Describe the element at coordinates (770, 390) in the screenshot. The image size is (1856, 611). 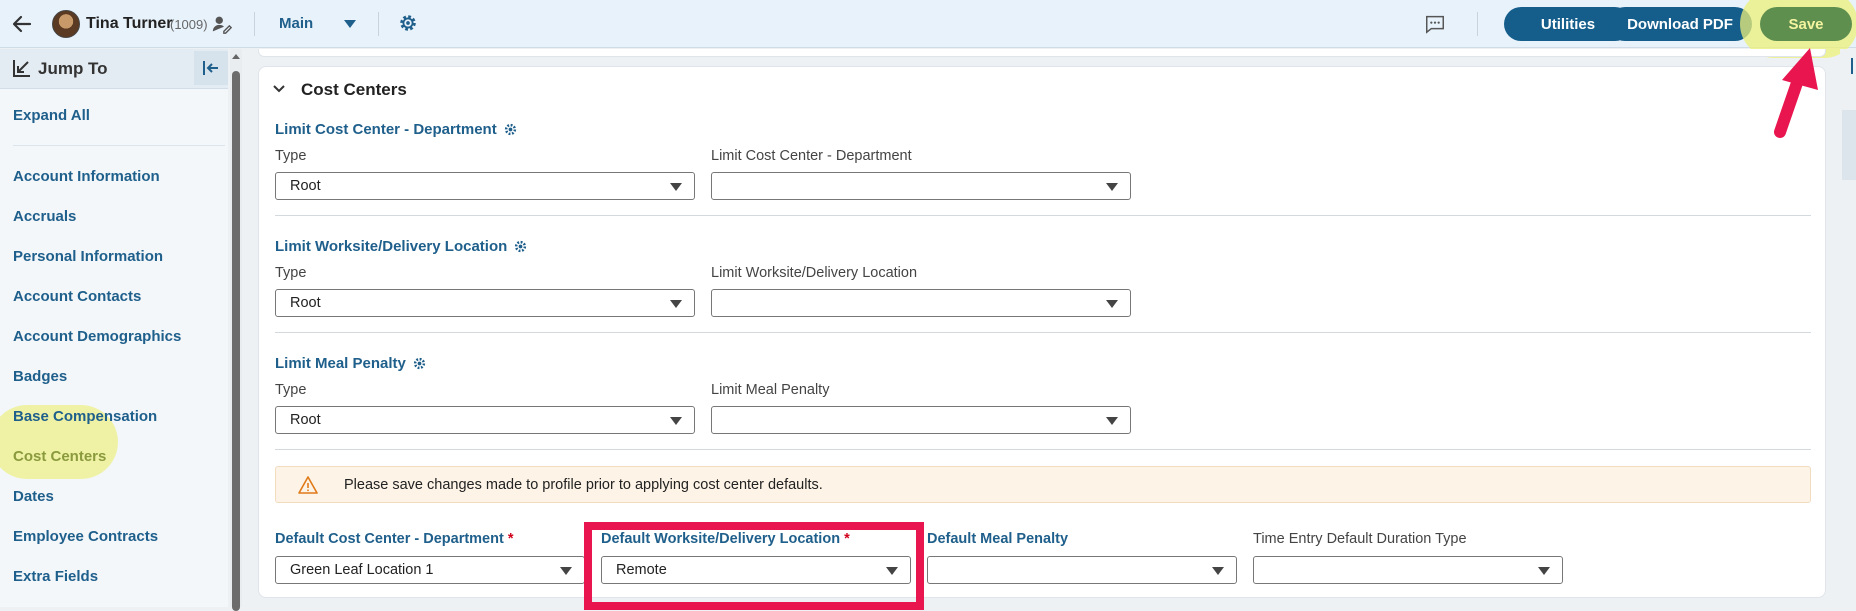
I see `limit-label: Limit Meal Penalty` at that location.